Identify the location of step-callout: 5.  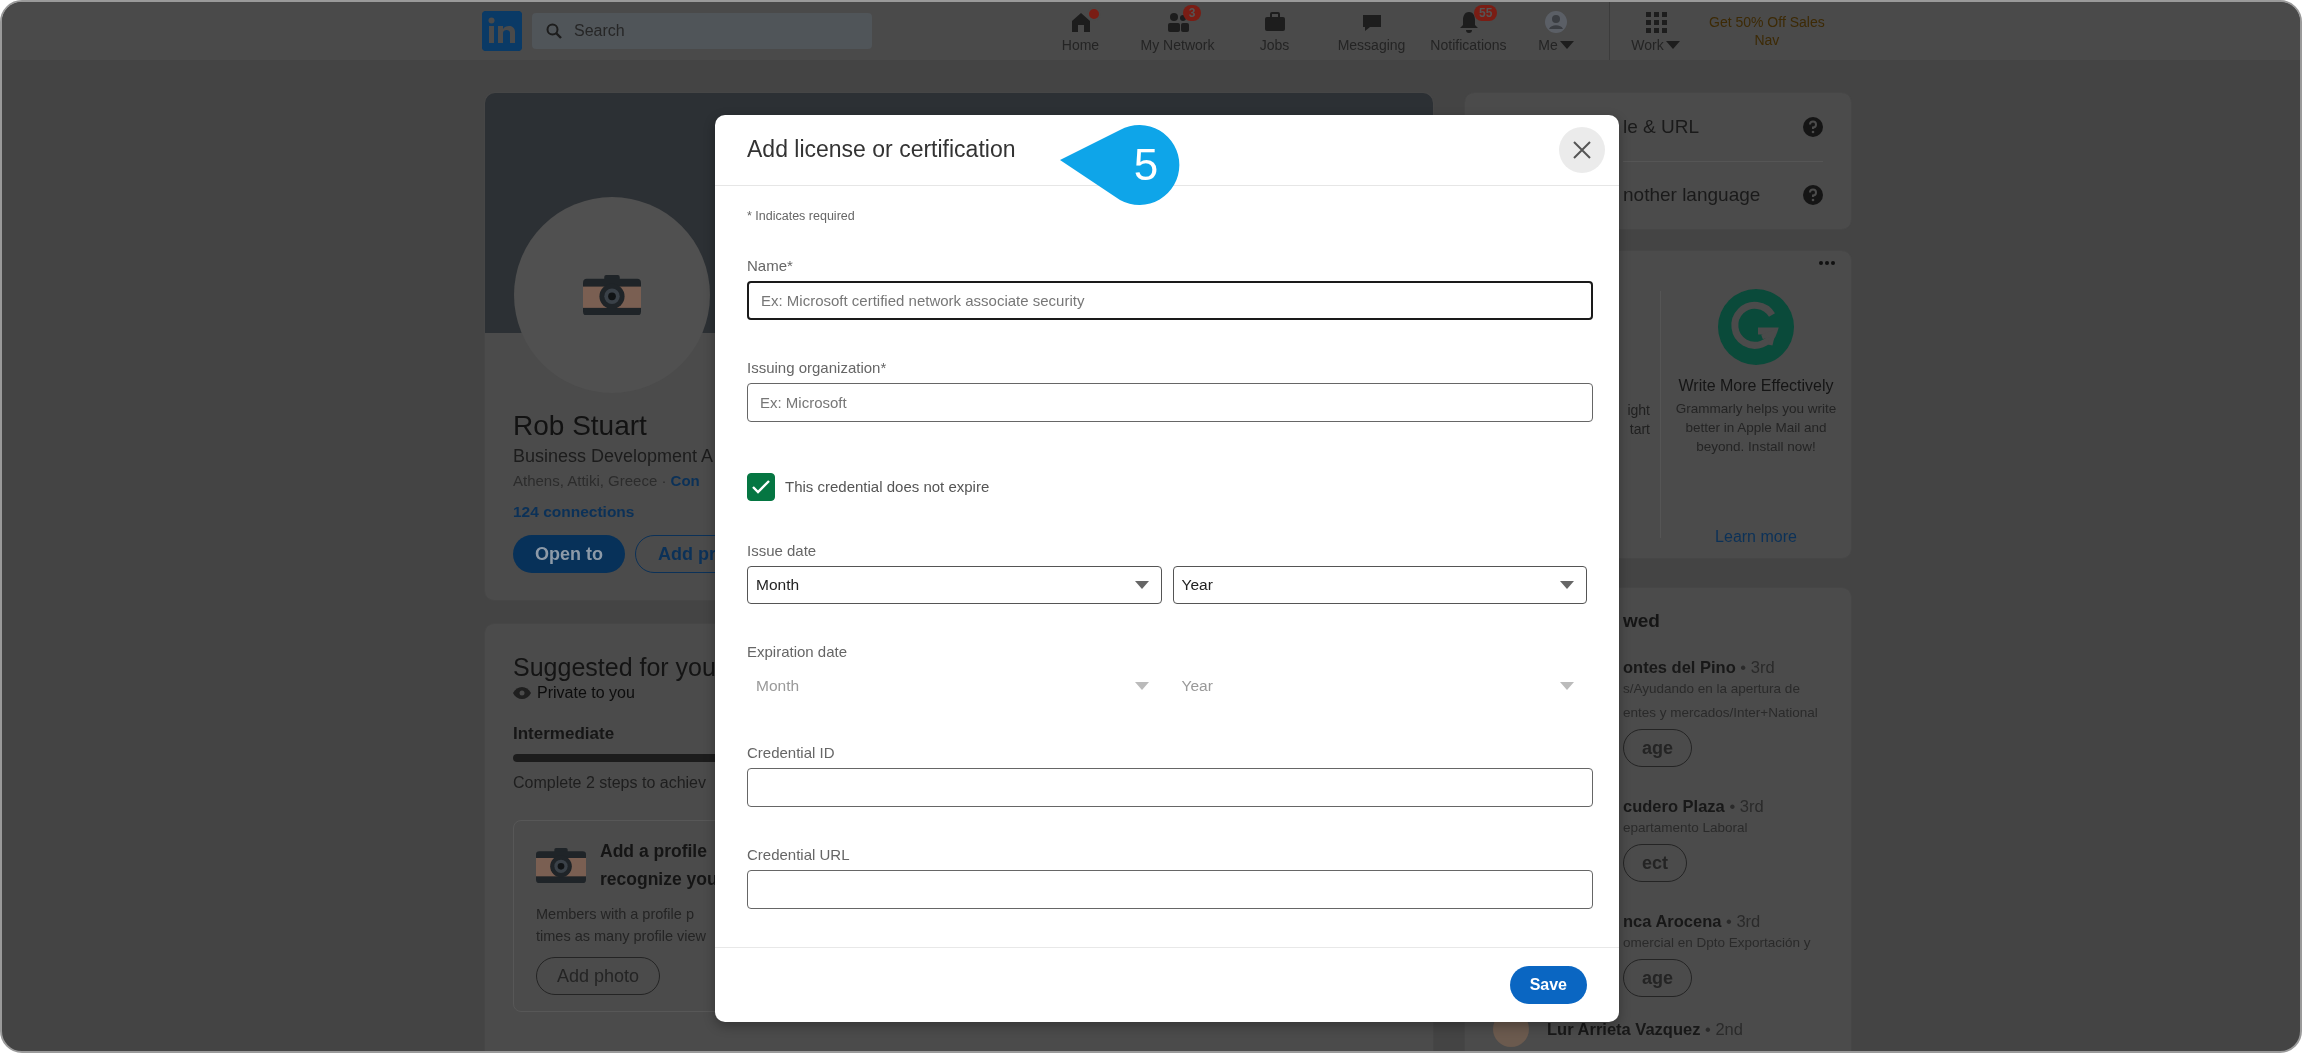
(1121, 165).